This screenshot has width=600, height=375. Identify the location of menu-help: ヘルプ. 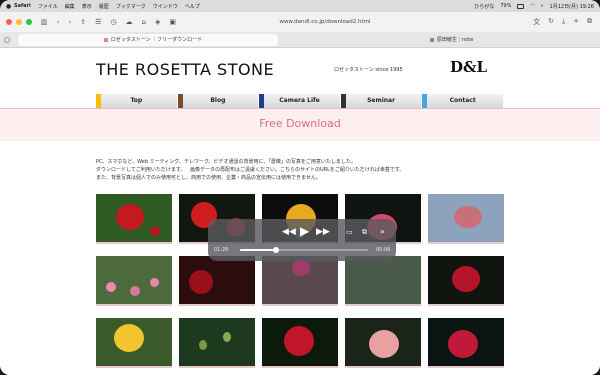
(192, 6).